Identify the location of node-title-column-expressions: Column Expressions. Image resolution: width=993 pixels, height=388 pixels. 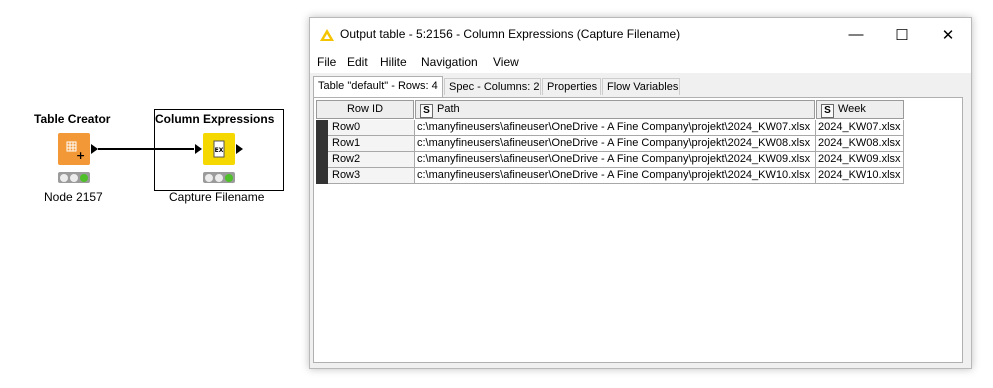
(215, 119).